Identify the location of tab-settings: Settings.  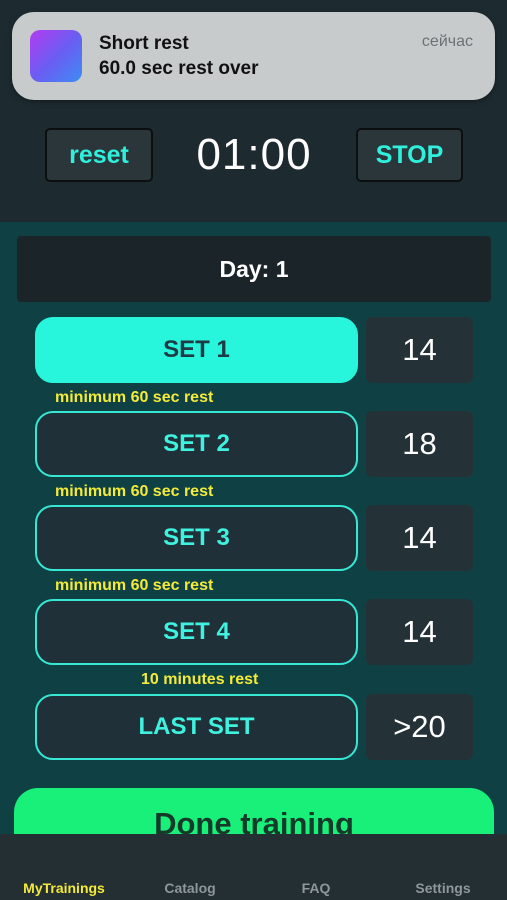
(443, 888).